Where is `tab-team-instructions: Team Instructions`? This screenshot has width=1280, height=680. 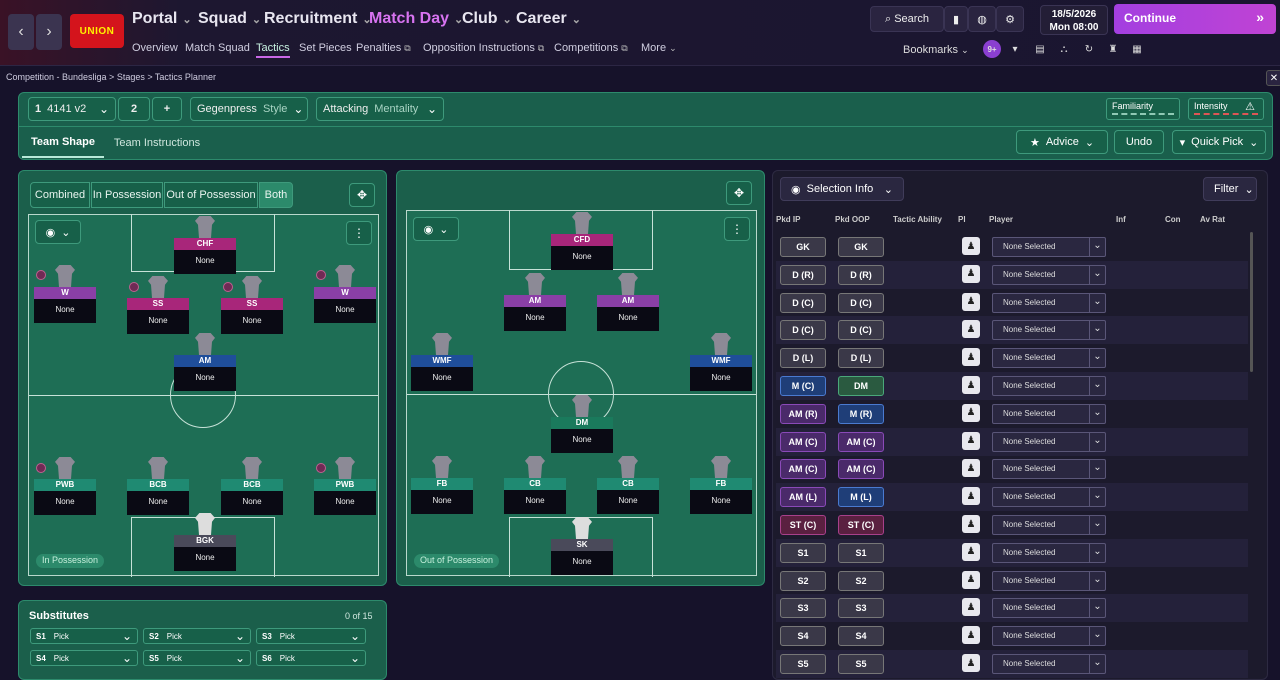
tab-team-instructions: Team Instructions is located at coordinates (157, 143).